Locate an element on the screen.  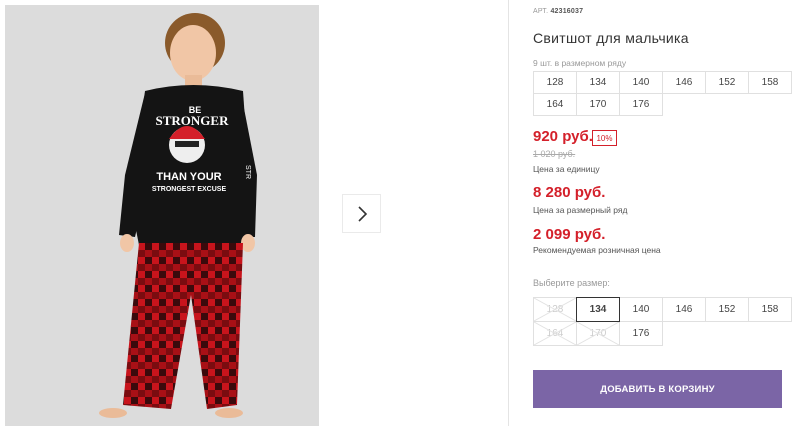
sku-value: 42316037 is located at coordinates (567, 11).